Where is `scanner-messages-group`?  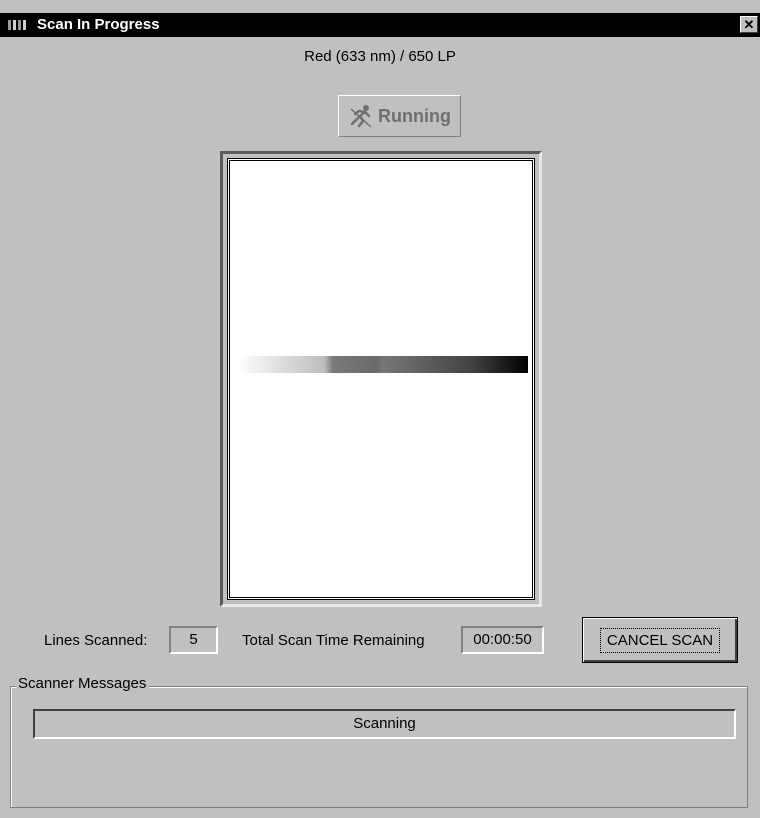 scanner-messages-group is located at coordinates (379, 747).